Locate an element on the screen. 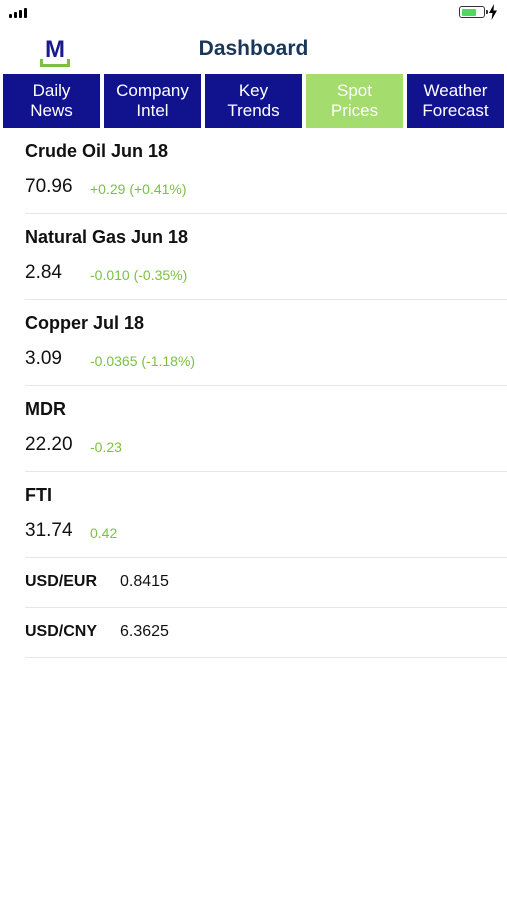 The image size is (507, 900). tab-label-line1: Spot is located at coordinates (354, 90).